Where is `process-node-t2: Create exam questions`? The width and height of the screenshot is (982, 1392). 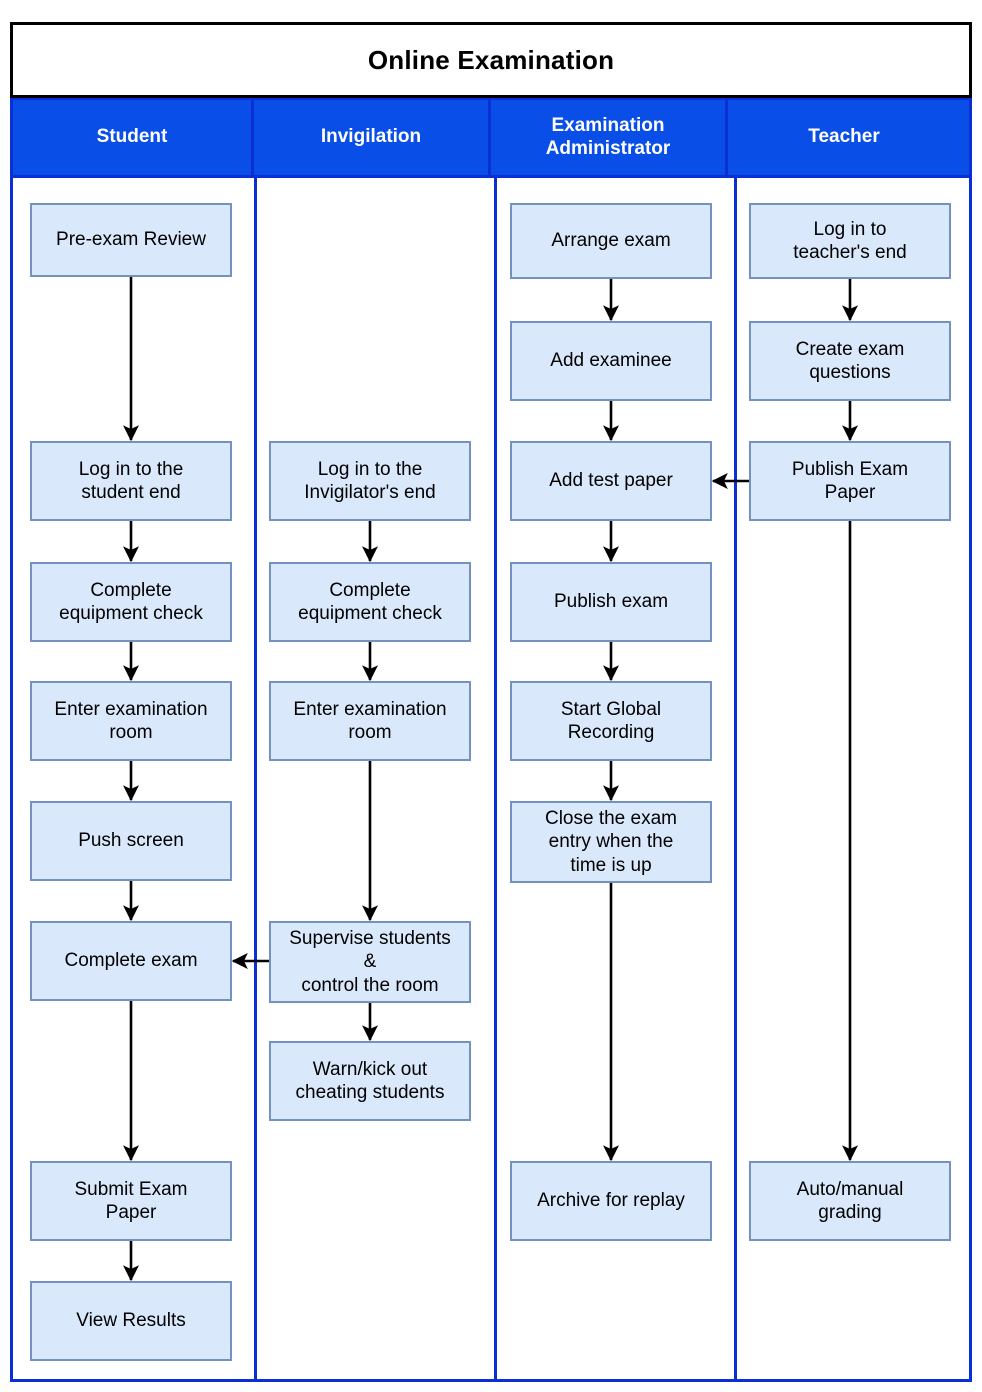
process-node-t2: Create exam questions is located at coordinates (850, 361).